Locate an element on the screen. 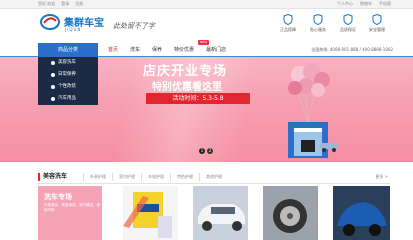 The width and height of the screenshot is (413, 240). nav-items: 首页 洗车 保养 特价优惠 最新门店 is located at coordinates (167, 50).